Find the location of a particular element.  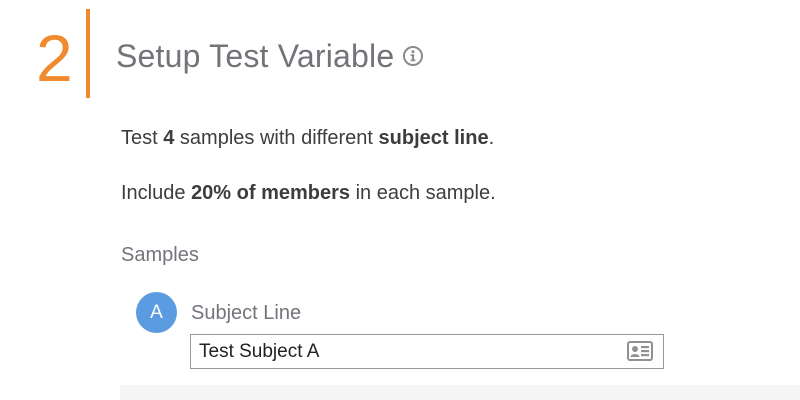

member-percentage: 20% of members is located at coordinates (271, 193).